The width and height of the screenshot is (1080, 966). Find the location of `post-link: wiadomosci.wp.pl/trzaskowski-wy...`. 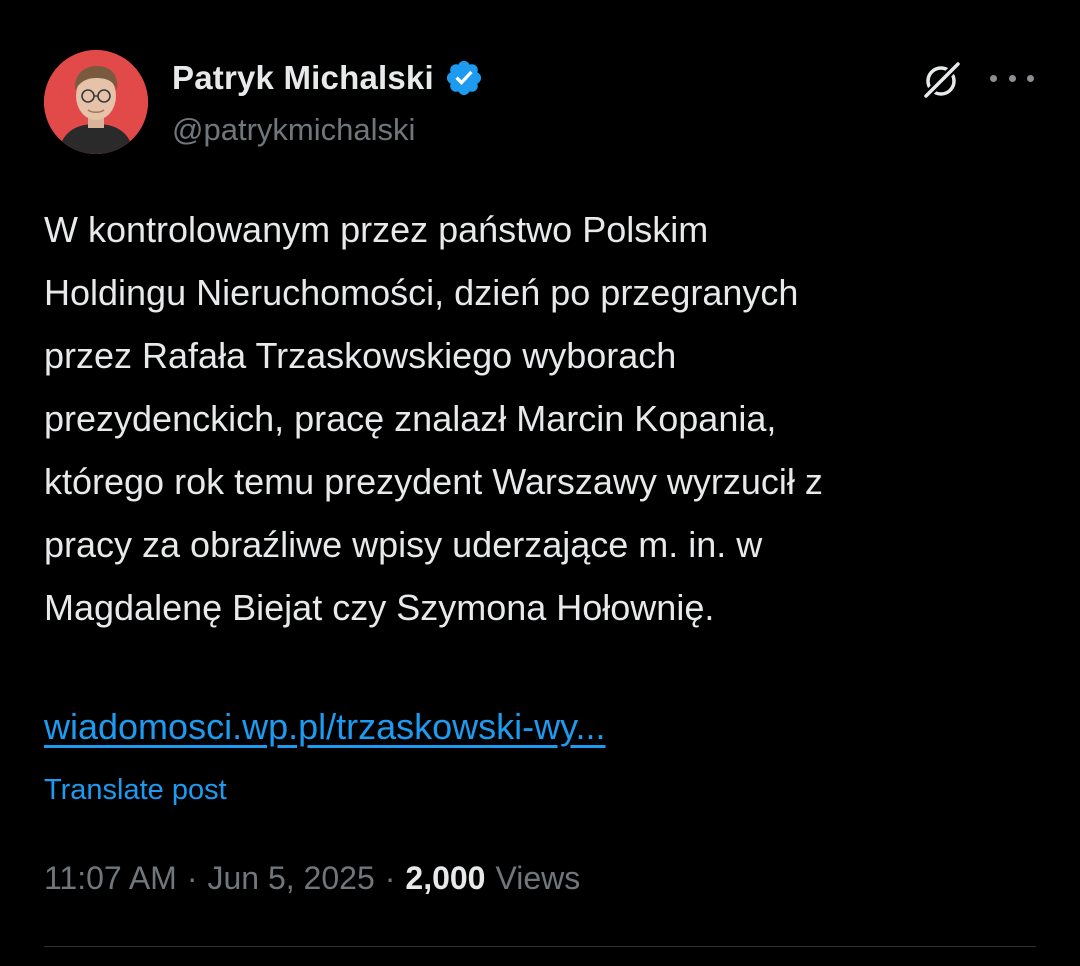

post-link: wiadomosci.wp.pl/trzaskowski-wy... is located at coordinates (324, 727).